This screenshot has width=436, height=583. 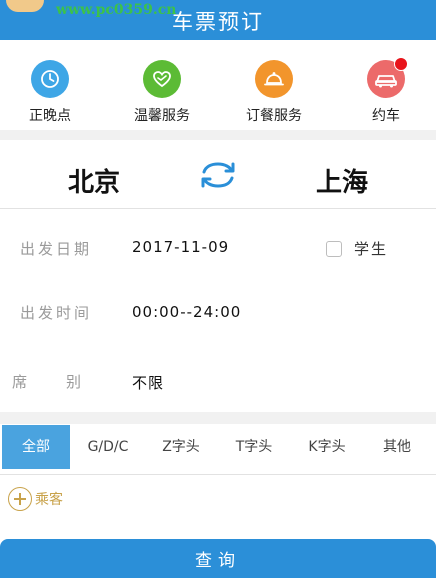 I want to click on clock-icon, so click(x=50, y=79).